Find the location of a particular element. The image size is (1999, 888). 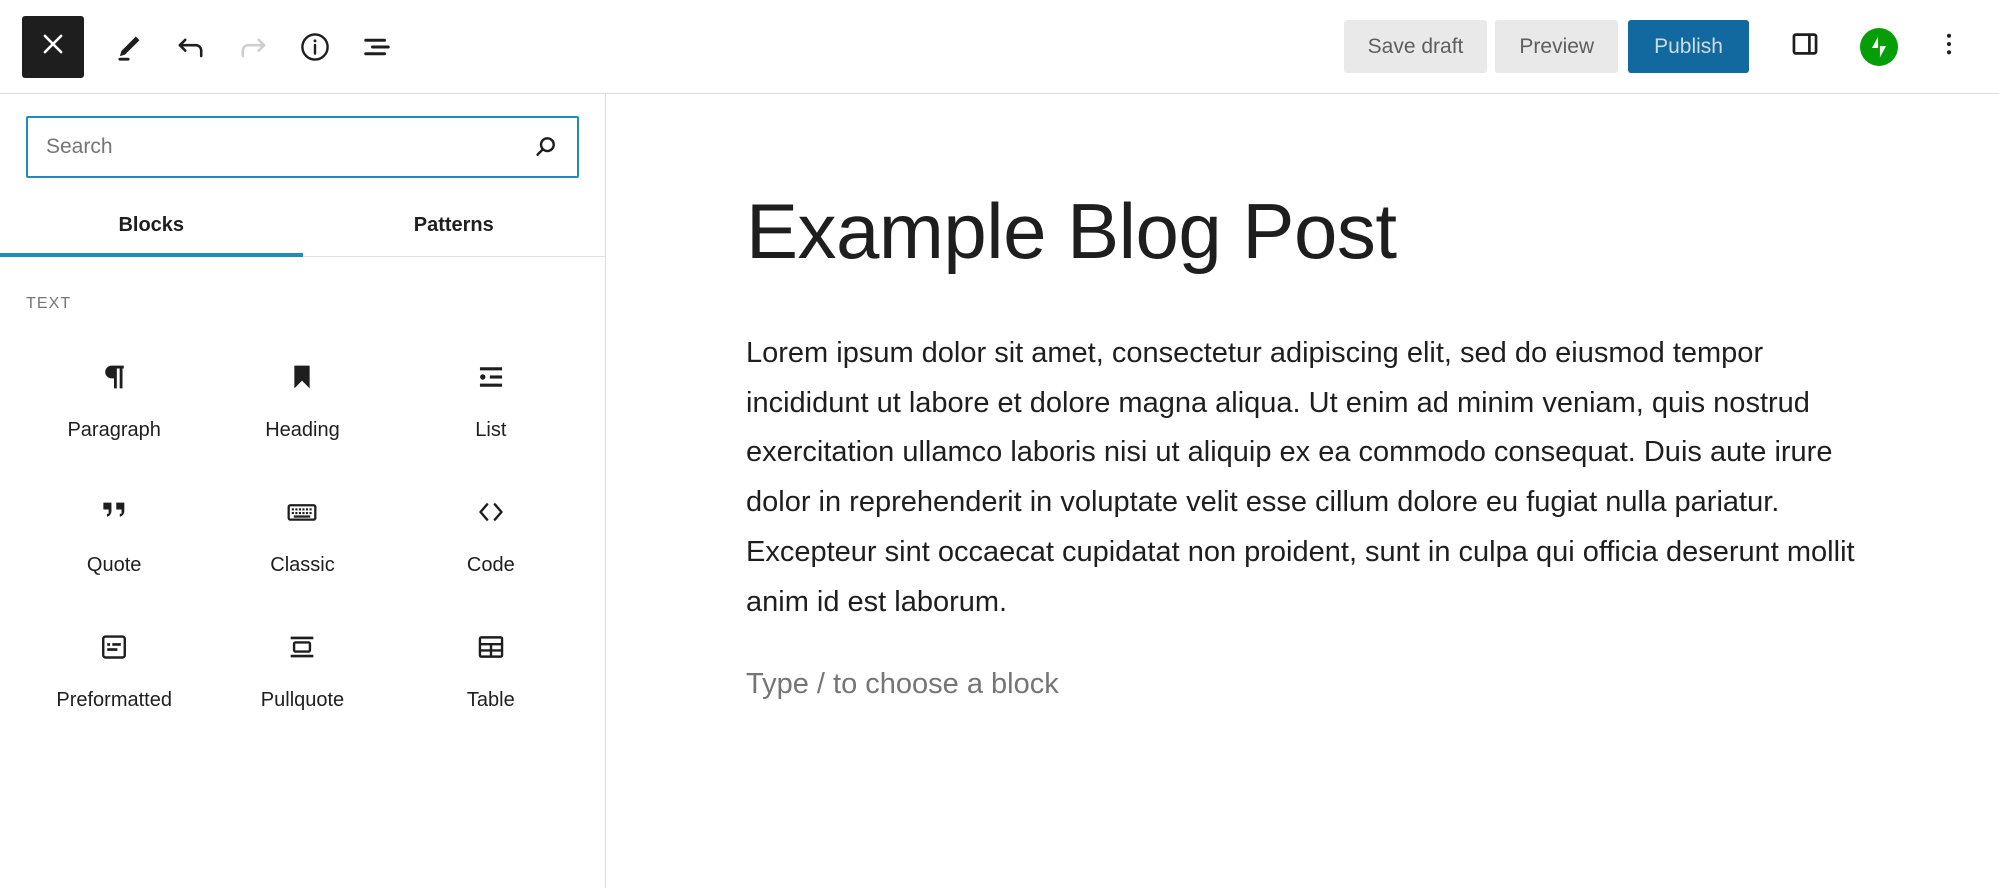

redo-icon is located at coordinates (253, 47).